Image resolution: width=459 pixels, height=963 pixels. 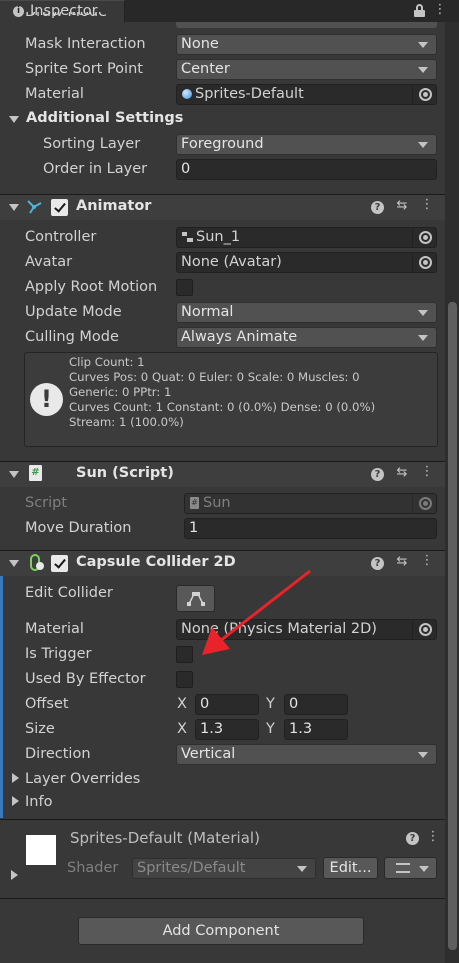 What do you see at coordinates (126, 422) in the screenshot?
I see `info-line: Stream: 1 (100.0%)` at bounding box center [126, 422].